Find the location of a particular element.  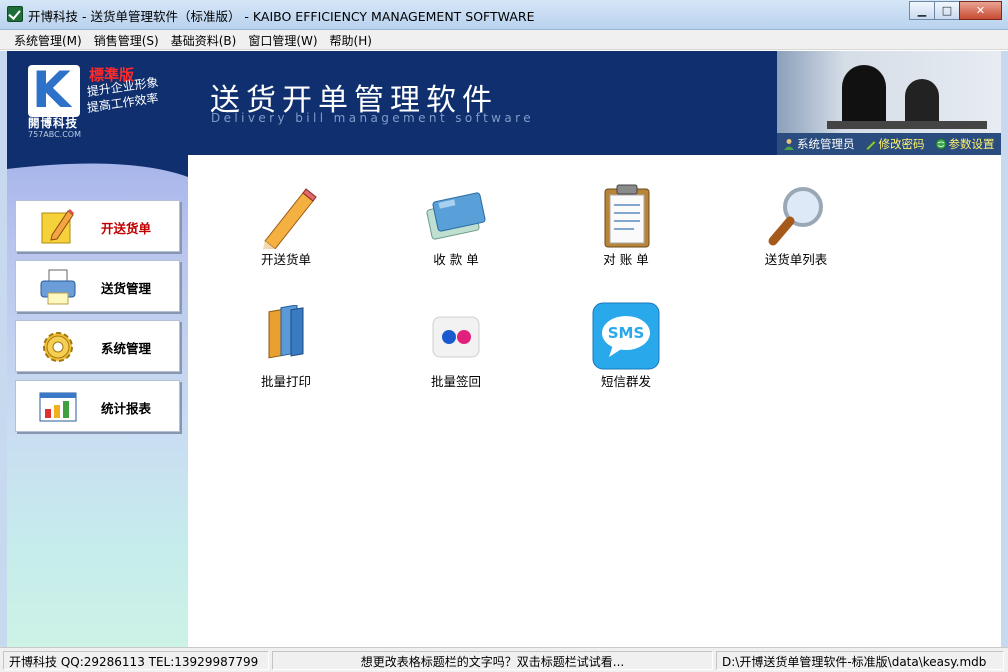

right-frame is located at coordinates (1004, 349).